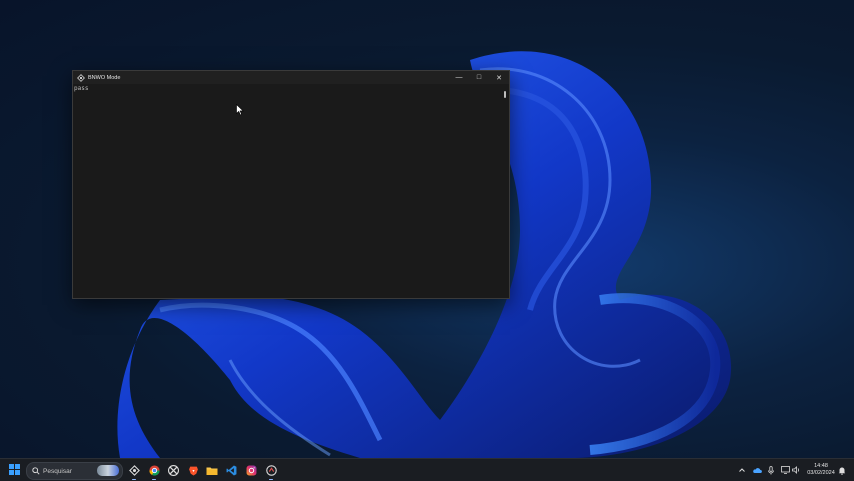 The height and width of the screenshot is (481, 854). Describe the element at coordinates (212, 470) in the screenshot. I see `file-explorer-icon` at that location.